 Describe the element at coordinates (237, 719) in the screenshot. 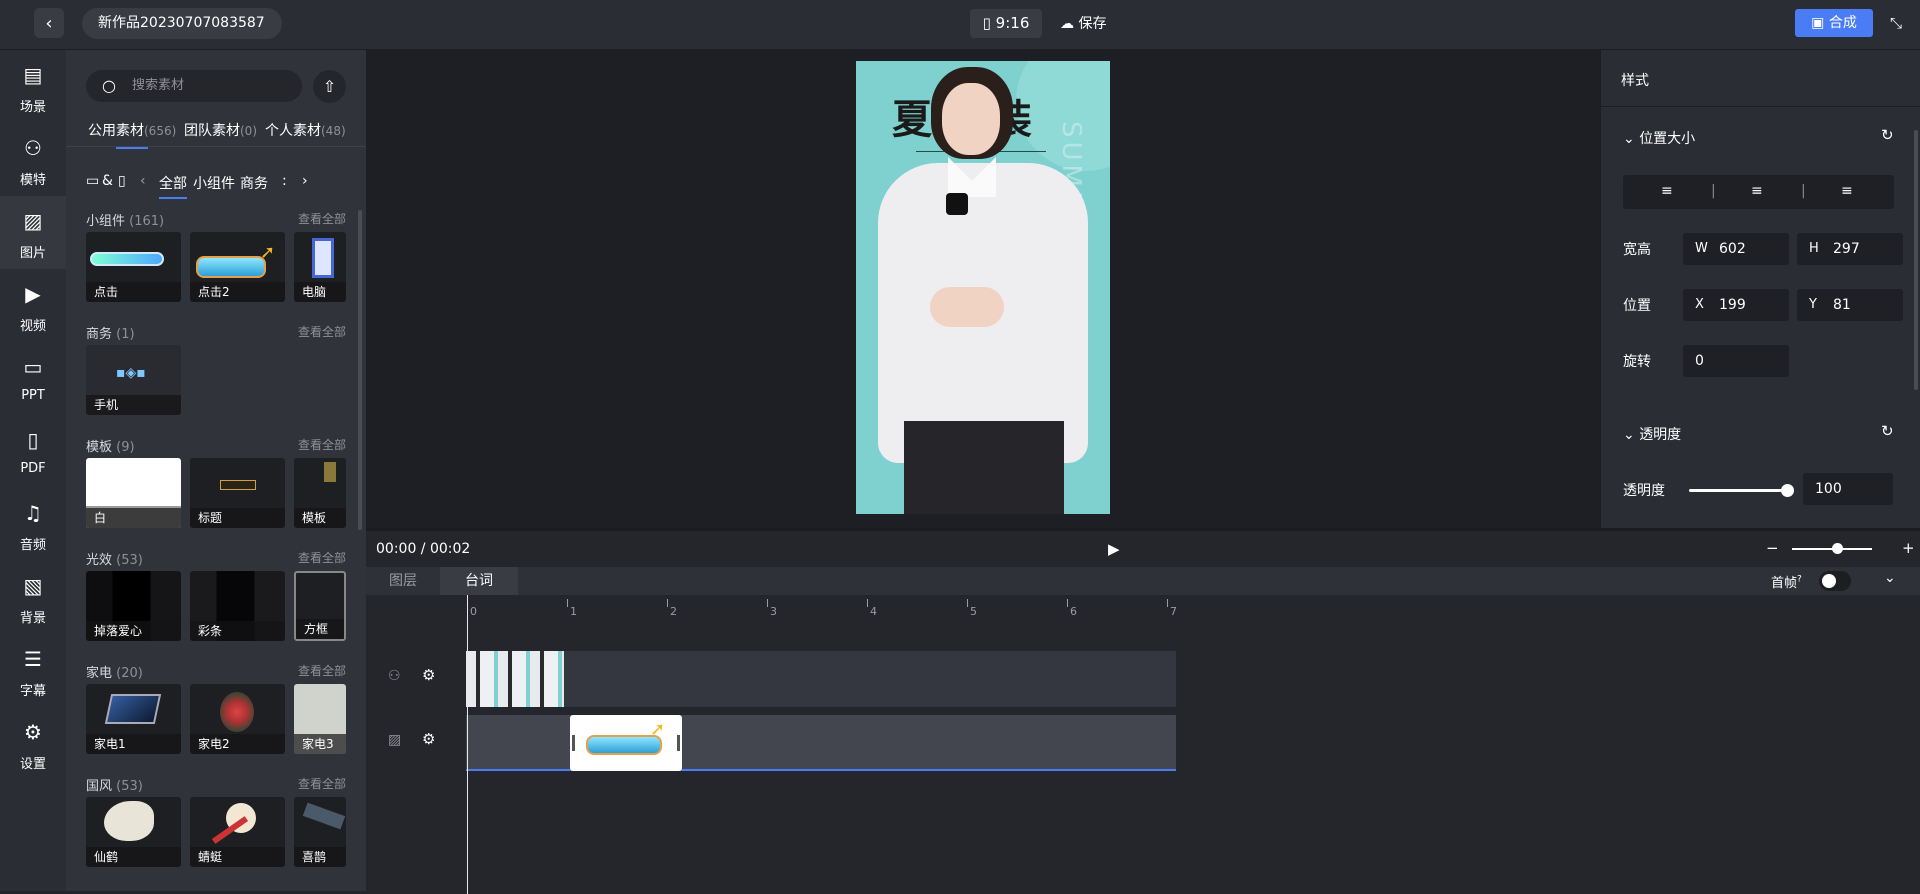

I see `asset-tile: 家电2` at that location.